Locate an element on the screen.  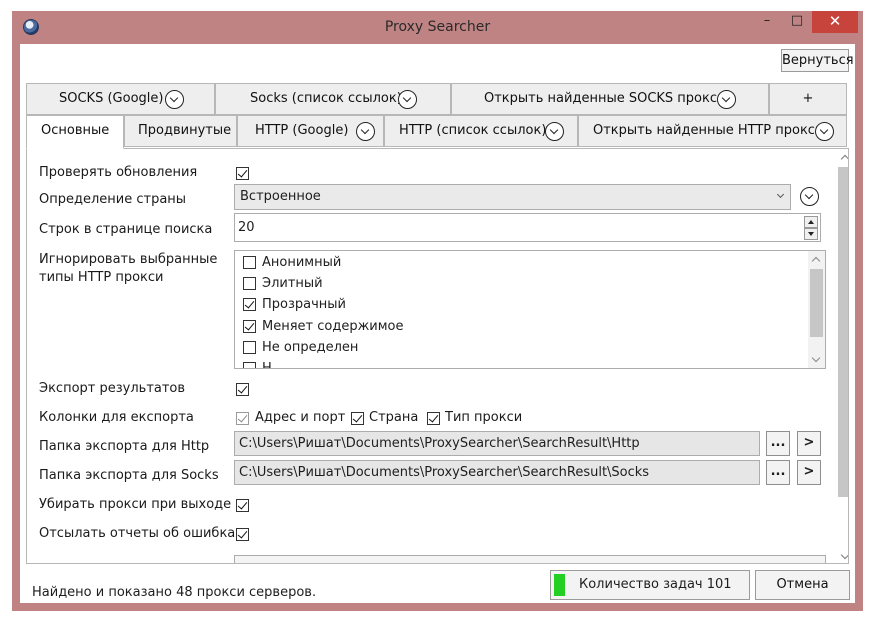
tab-label: HTTP (Google) is located at coordinates (302, 130).